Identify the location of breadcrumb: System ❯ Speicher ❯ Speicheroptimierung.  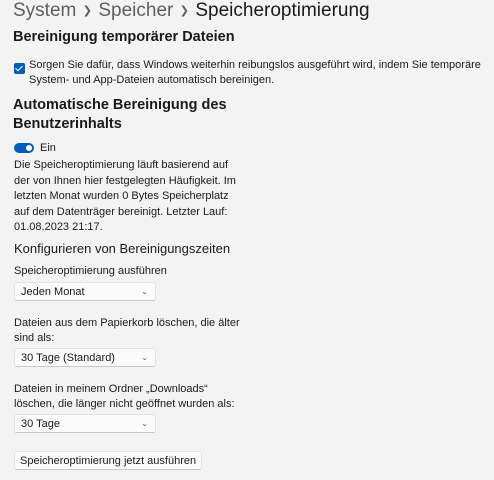
(191, 12).